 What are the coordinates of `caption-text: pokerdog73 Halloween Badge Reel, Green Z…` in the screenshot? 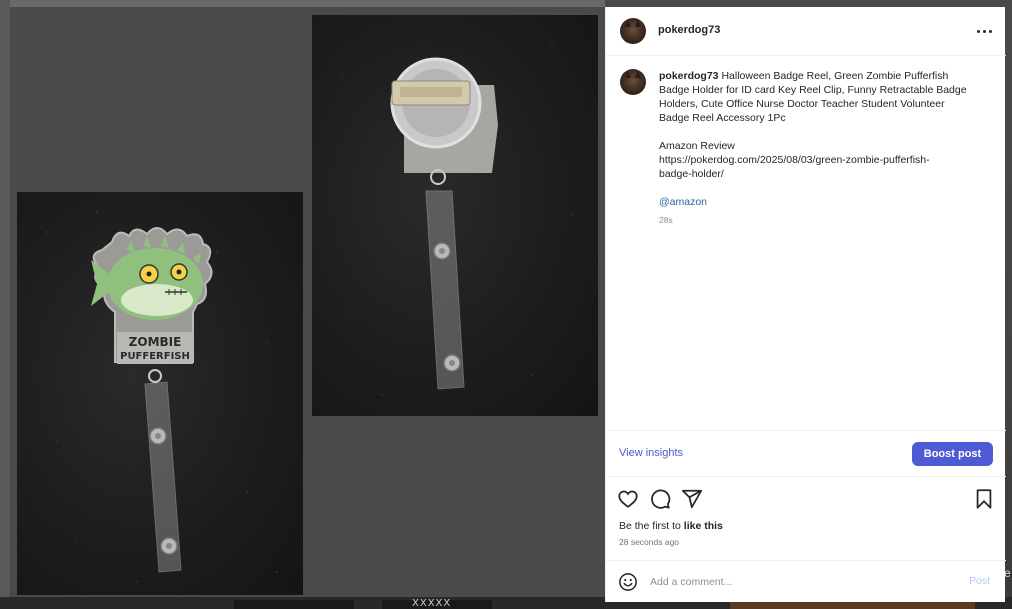 It's located at (824, 148).